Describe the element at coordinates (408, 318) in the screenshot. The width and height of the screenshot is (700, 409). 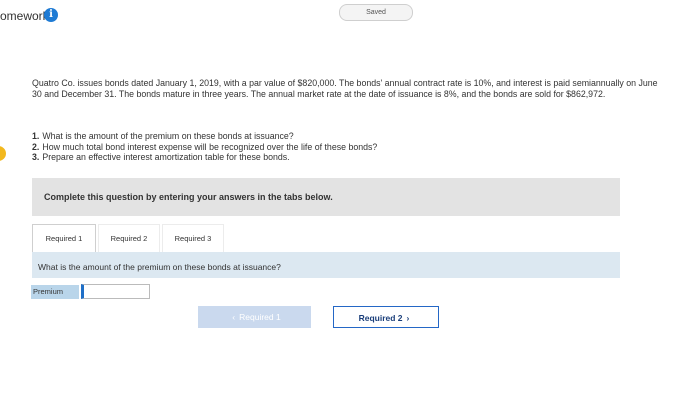
I see `chevron-right-icon: ›` at that location.